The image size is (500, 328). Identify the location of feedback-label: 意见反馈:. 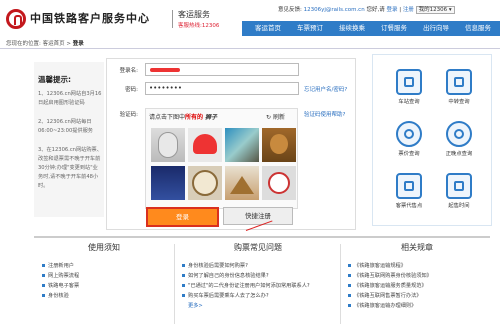
(290, 10).